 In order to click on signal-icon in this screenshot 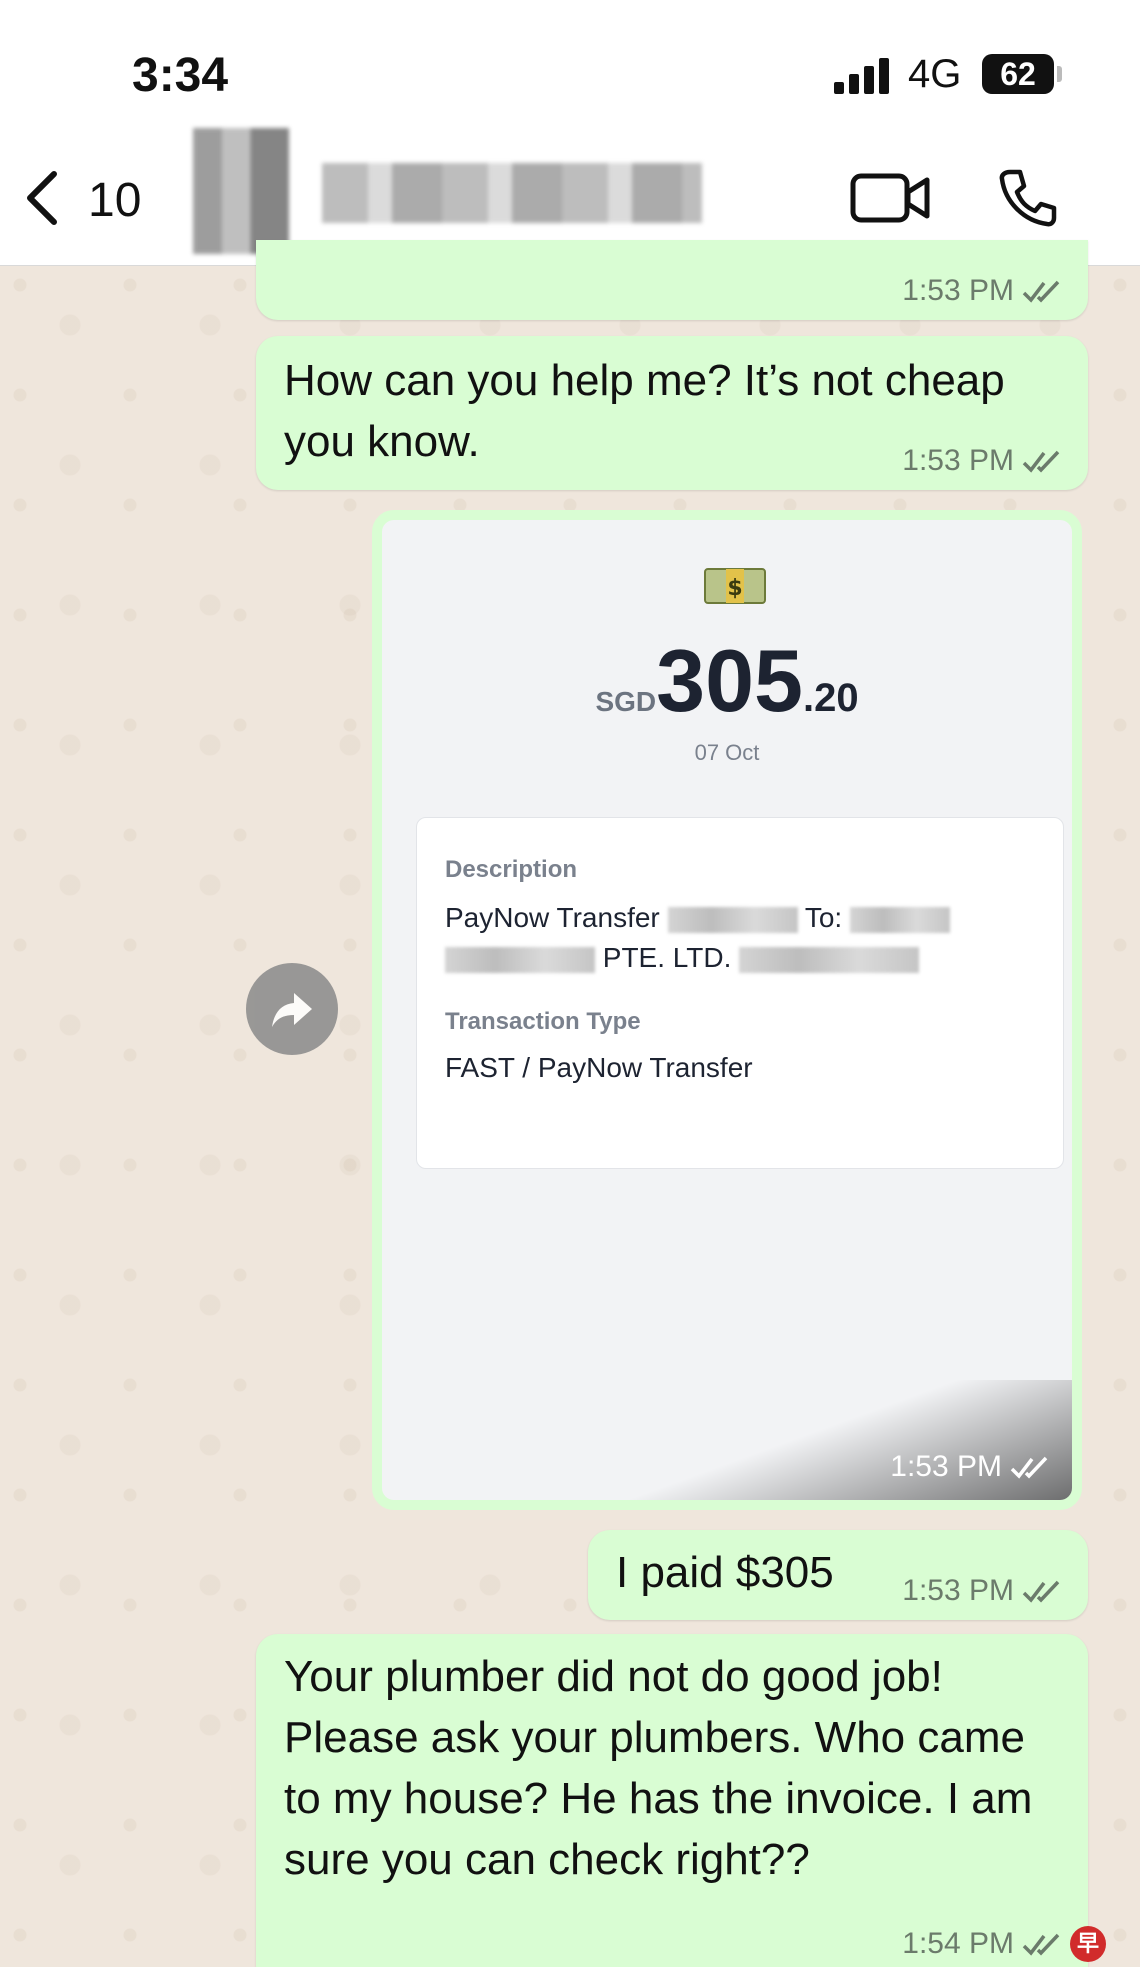, I will do `click(862, 76)`.